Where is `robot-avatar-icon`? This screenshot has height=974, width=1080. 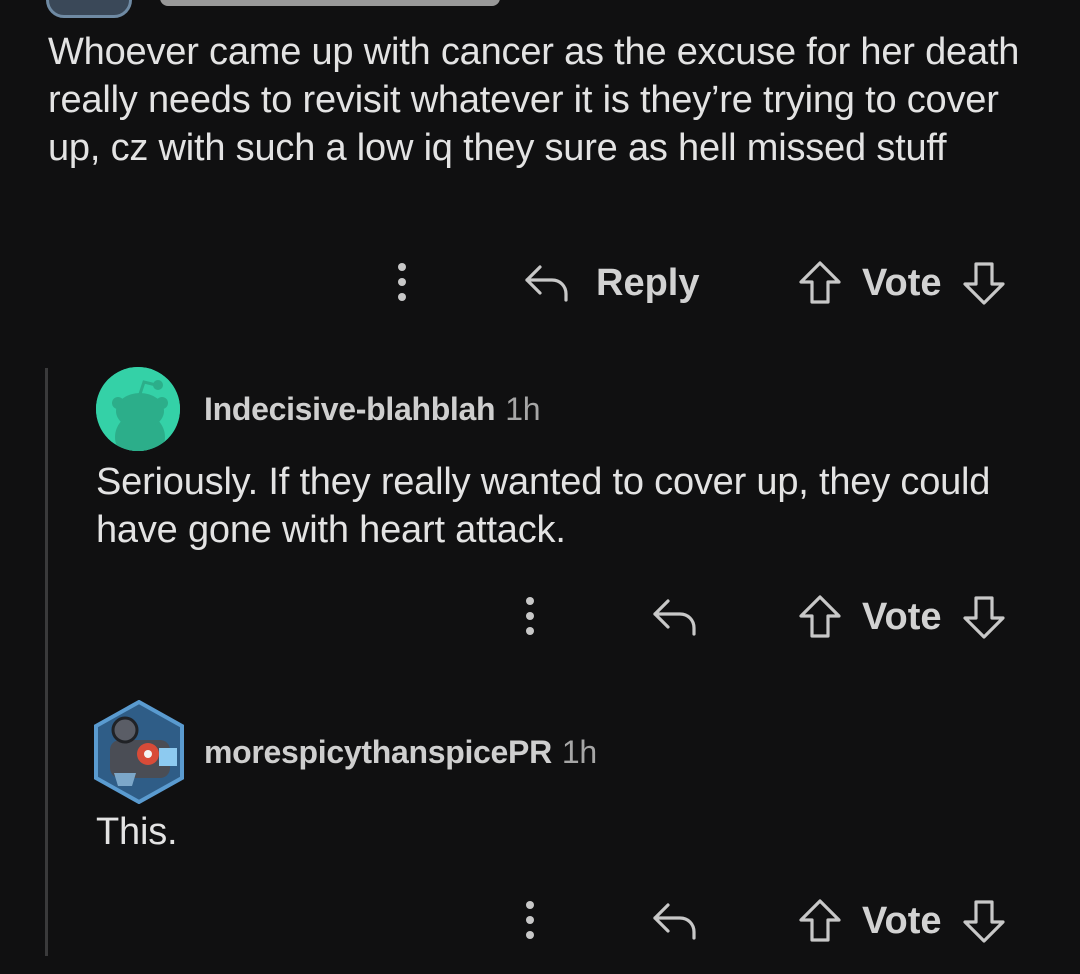 robot-avatar-icon is located at coordinates (139, 752).